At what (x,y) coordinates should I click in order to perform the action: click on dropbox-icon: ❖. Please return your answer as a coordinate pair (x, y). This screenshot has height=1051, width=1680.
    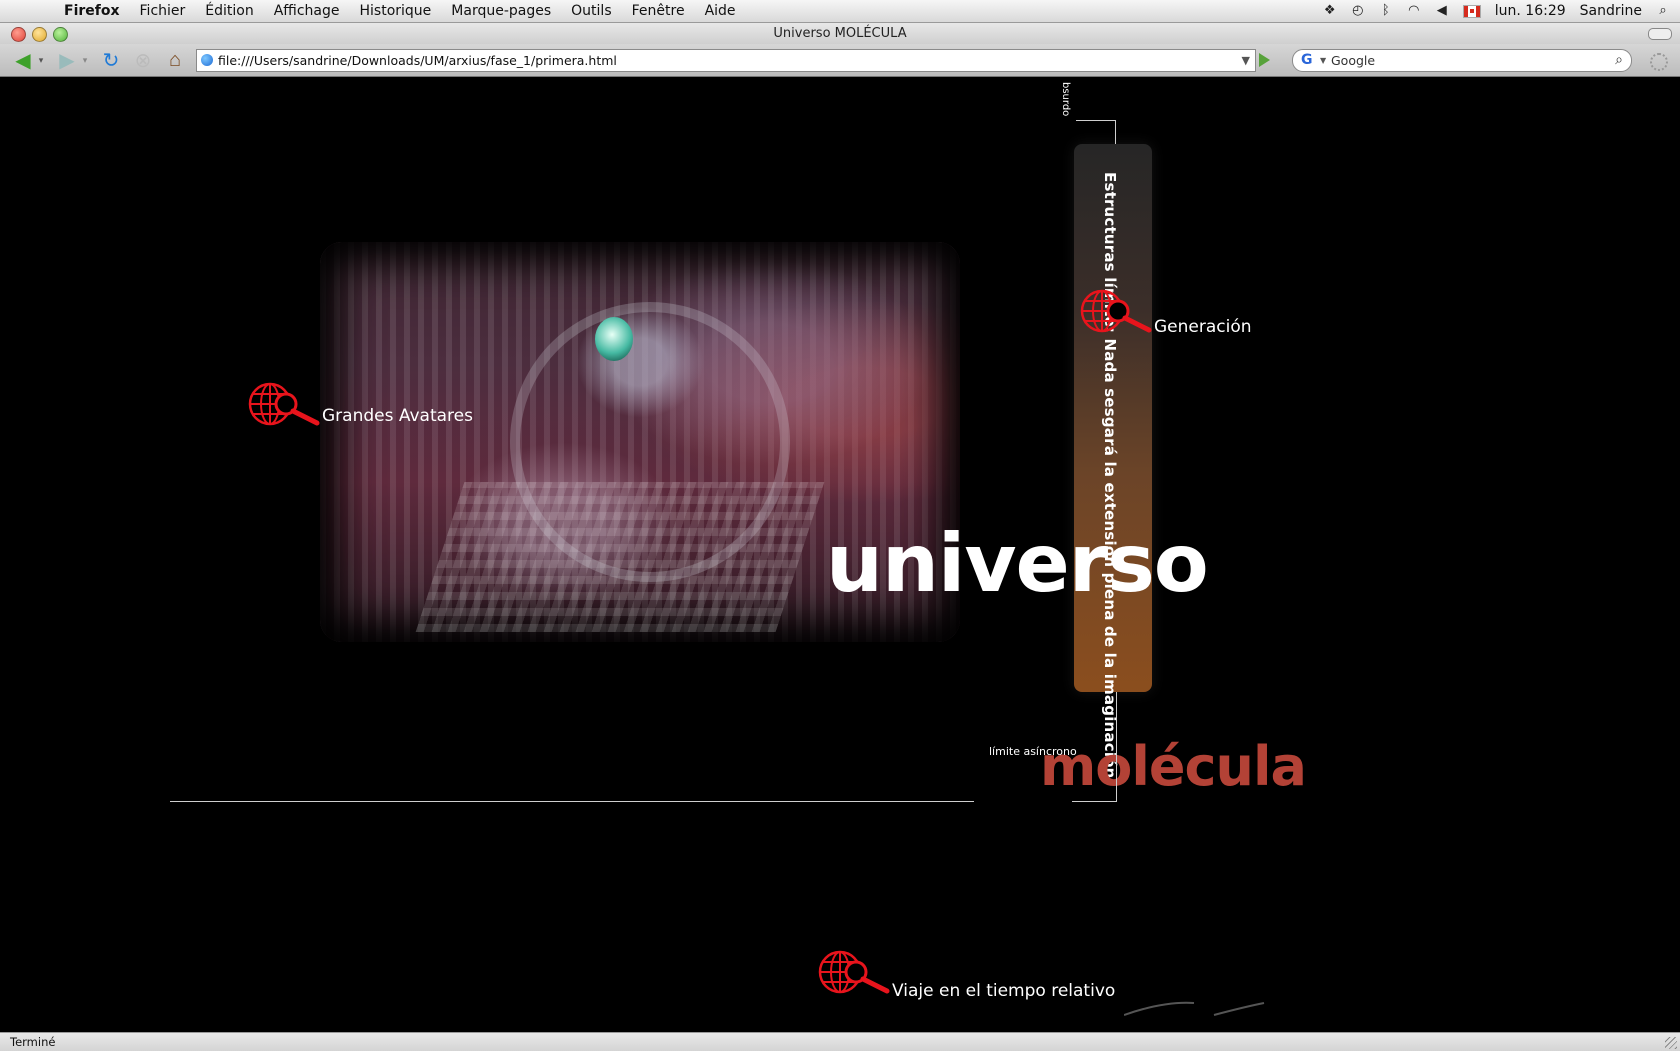
    Looking at the image, I should click on (1330, 11).